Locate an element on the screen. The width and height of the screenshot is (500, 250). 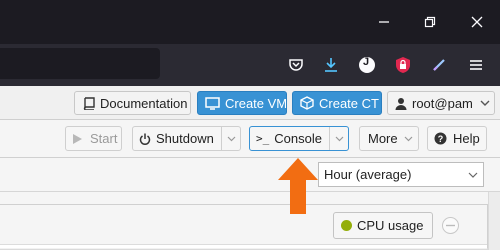
collapse-tool-icon is located at coordinates (450, 225).